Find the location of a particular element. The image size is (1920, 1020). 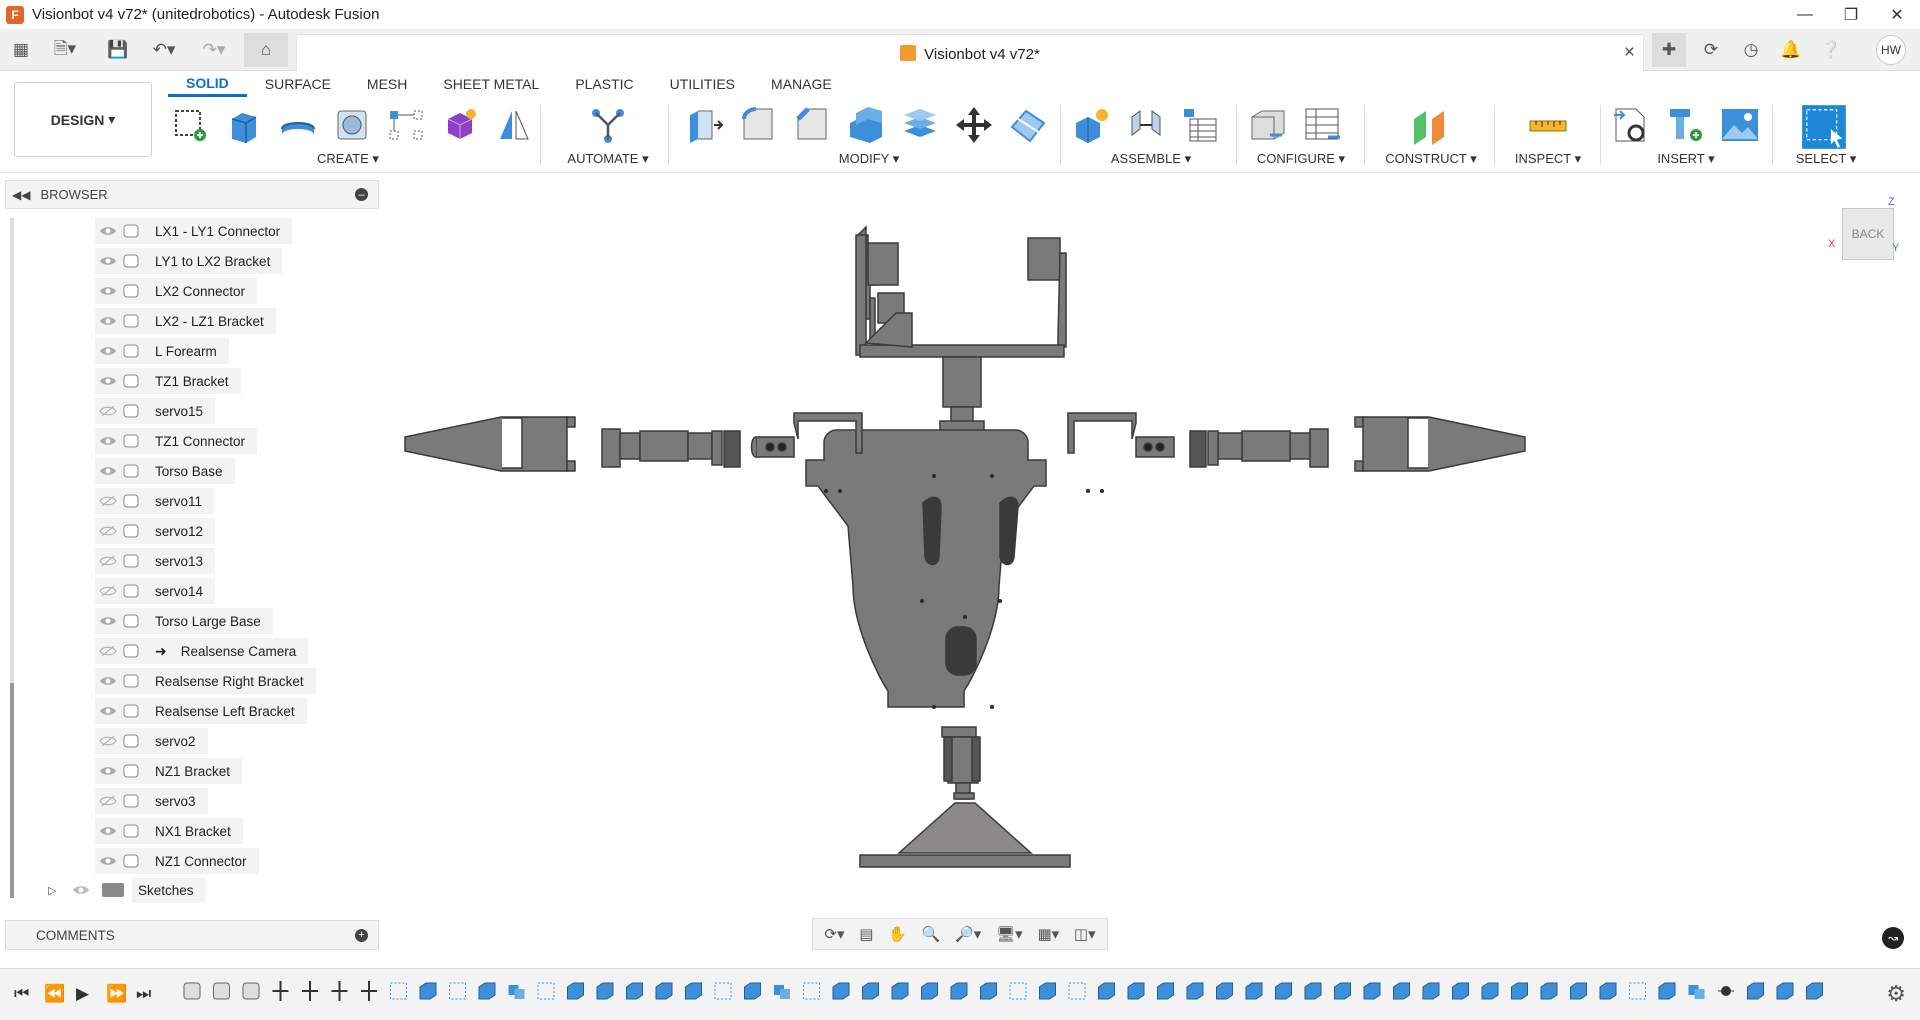

assemble-group-label: ASSEMBLE is located at coordinates (1146, 158).